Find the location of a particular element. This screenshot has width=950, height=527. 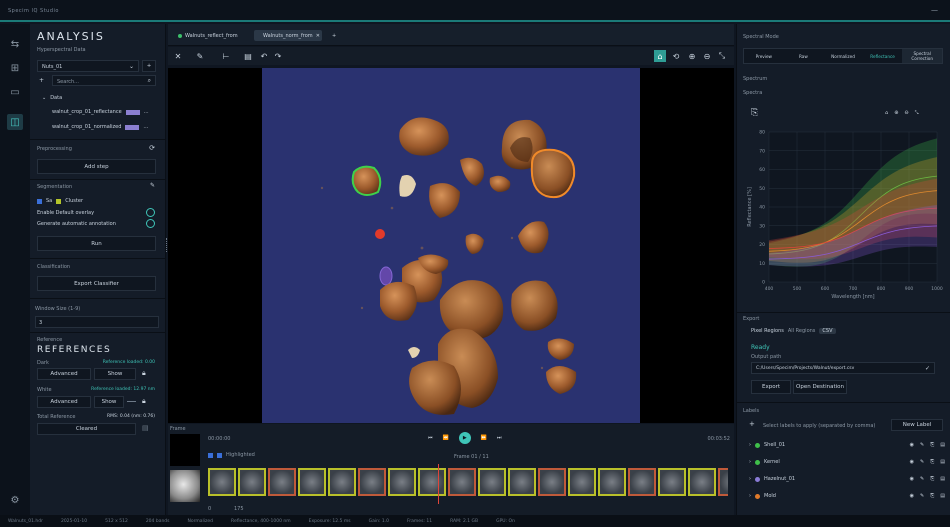

label-row: › Kernel ◉ ✎ ⎘ ▤ is located at coordinates (847, 462).